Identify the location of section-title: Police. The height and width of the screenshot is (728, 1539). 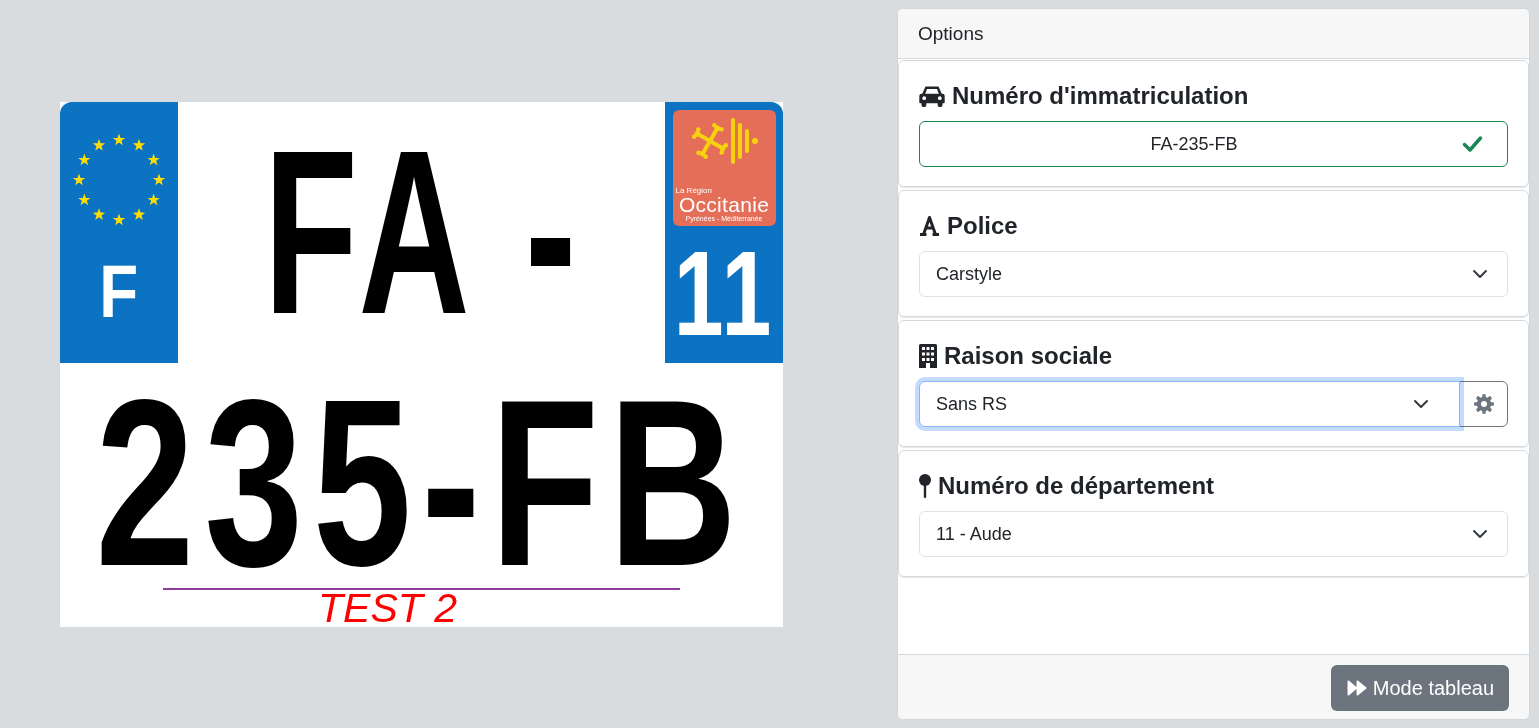
(982, 225).